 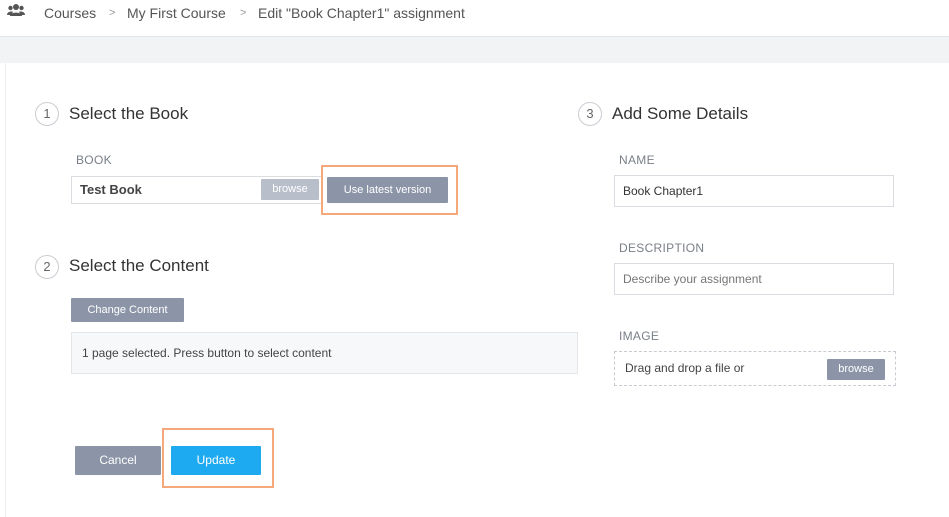 I want to click on image-label: IMAGE, so click(x=639, y=336).